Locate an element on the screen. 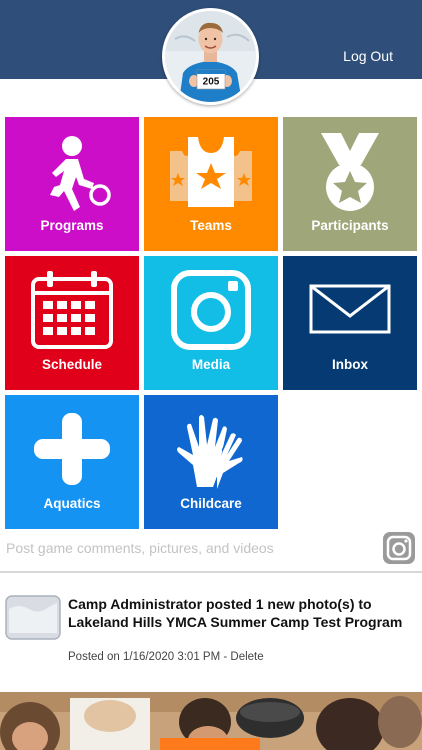  avatar: 205 is located at coordinates (210, 56).